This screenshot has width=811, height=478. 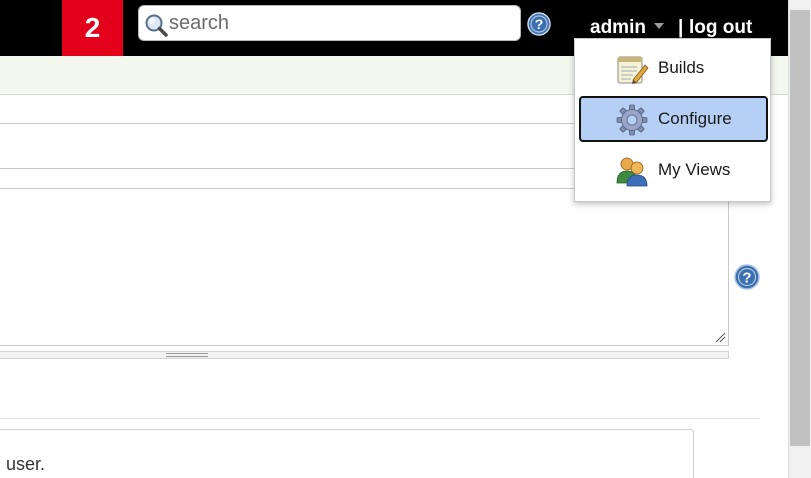 I want to click on search-input, so click(x=341, y=23).